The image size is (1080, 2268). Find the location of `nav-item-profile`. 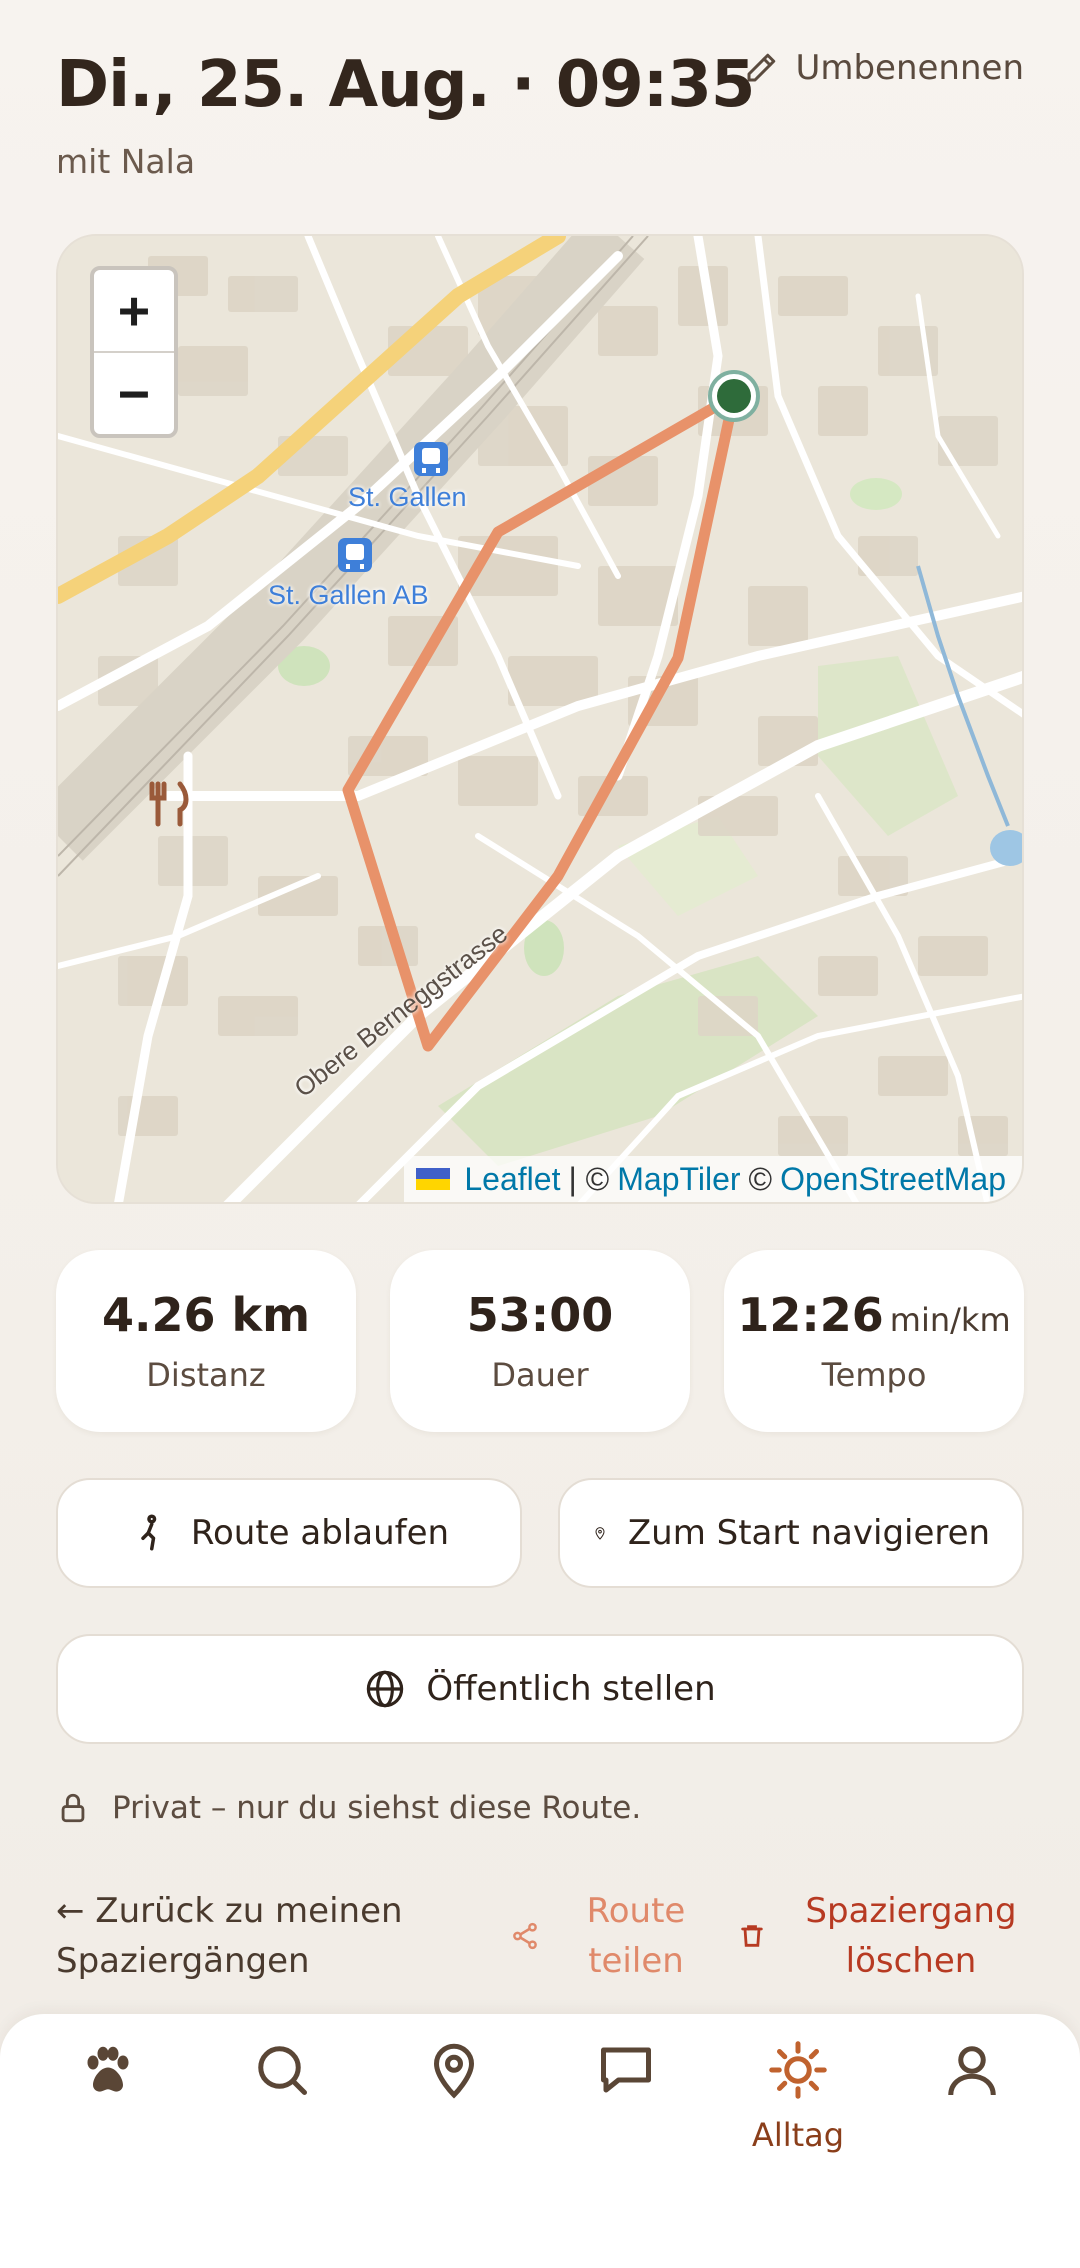

nav-item-profile is located at coordinates (972, 2070).